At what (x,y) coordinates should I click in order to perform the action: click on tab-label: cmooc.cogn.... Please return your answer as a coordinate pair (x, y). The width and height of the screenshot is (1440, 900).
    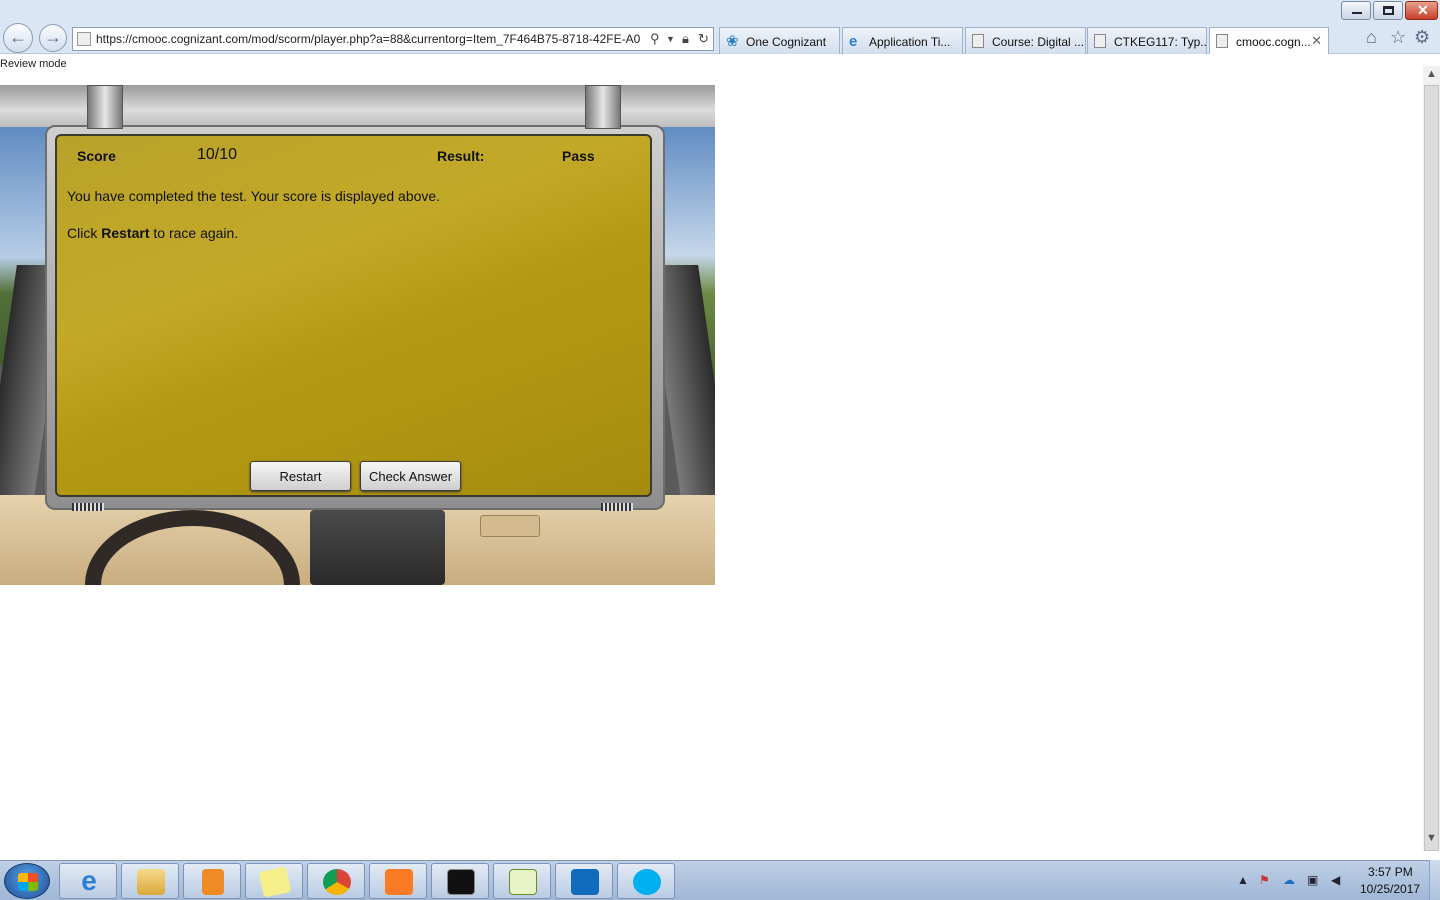
    Looking at the image, I should click on (1273, 42).